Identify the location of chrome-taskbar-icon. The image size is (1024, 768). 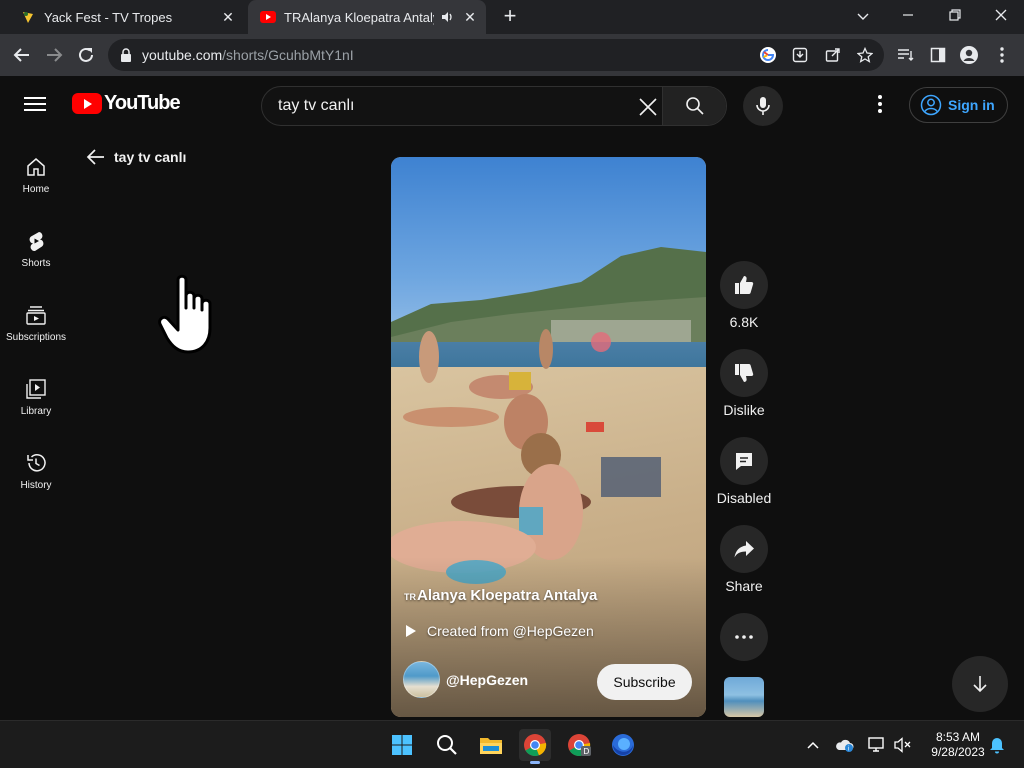
(535, 746).